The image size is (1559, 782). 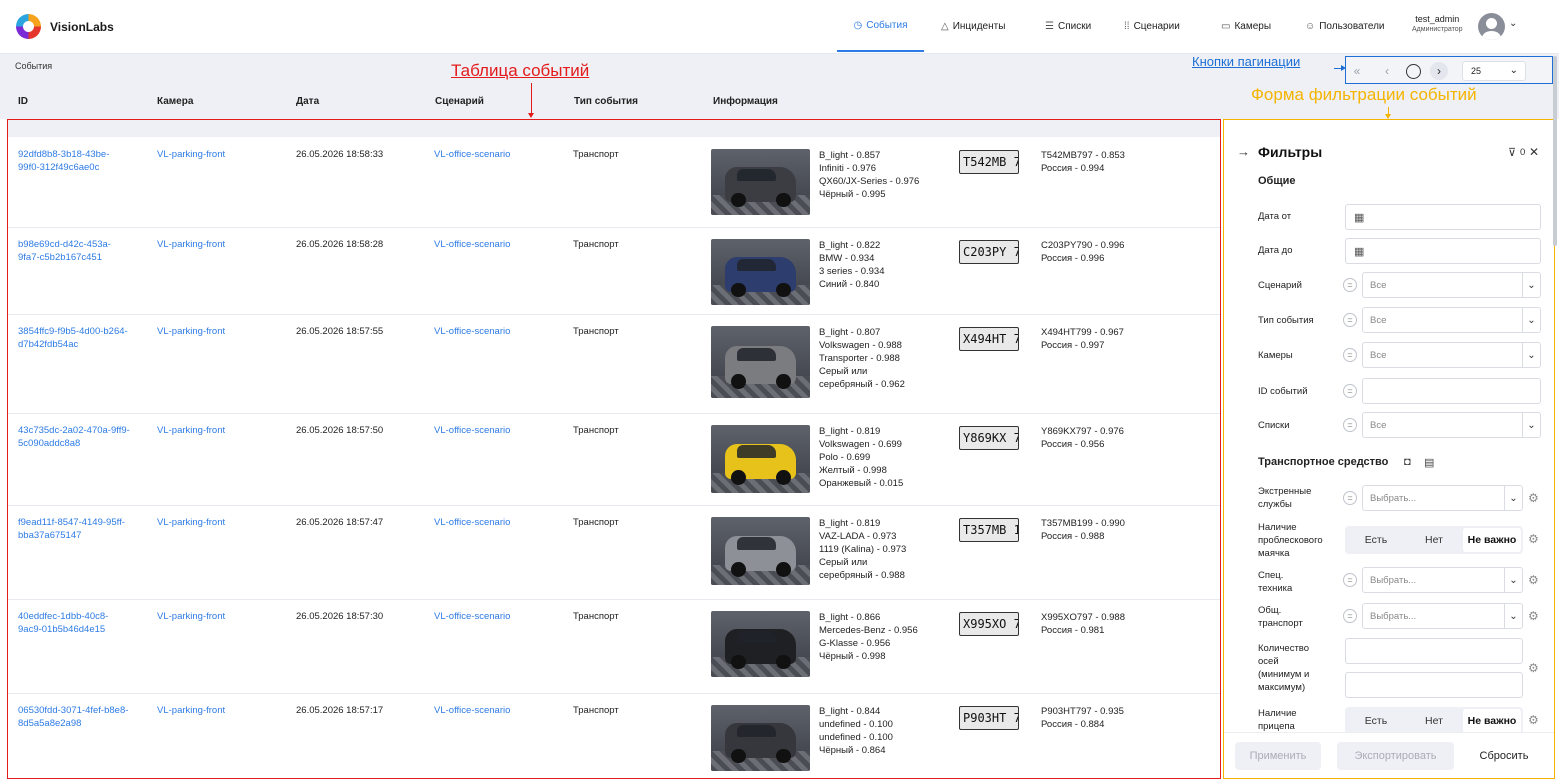 I want to click on export-button: Экспортировать, so click(x=1395, y=756).